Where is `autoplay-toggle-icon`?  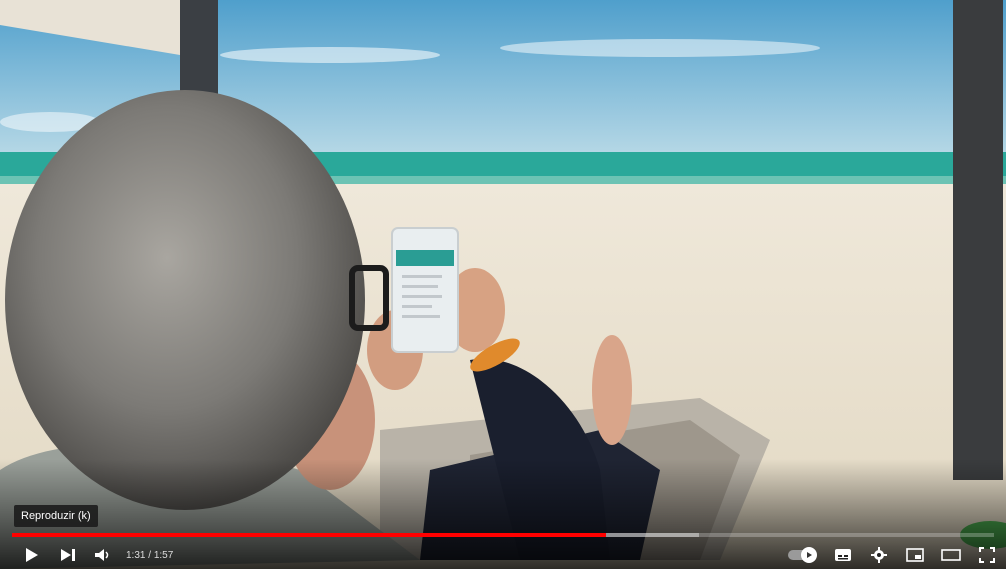
autoplay-toggle-icon is located at coordinates (802, 555).